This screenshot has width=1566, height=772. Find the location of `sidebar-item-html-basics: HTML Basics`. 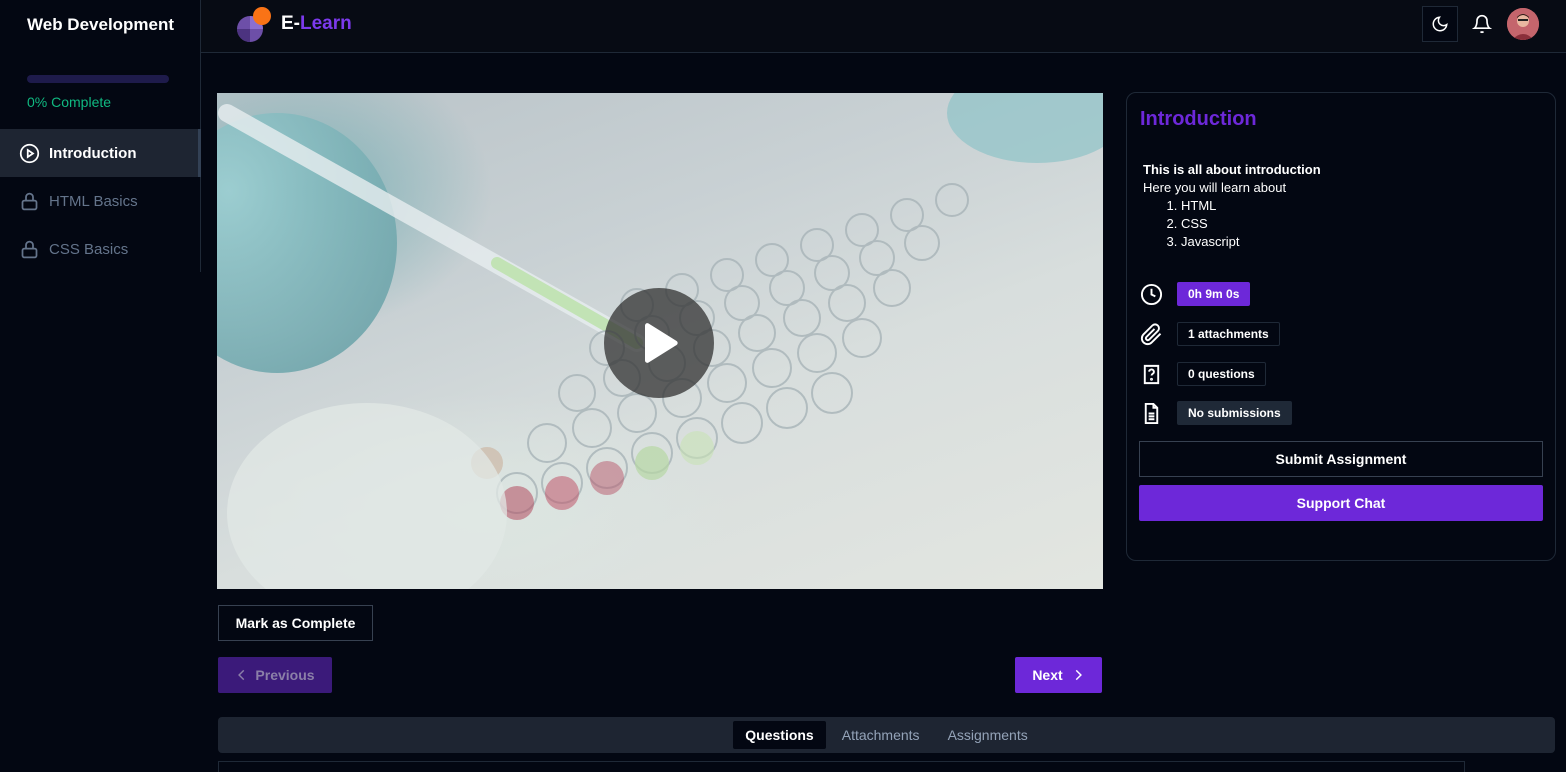

sidebar-item-html-basics: HTML Basics is located at coordinates (100, 201).